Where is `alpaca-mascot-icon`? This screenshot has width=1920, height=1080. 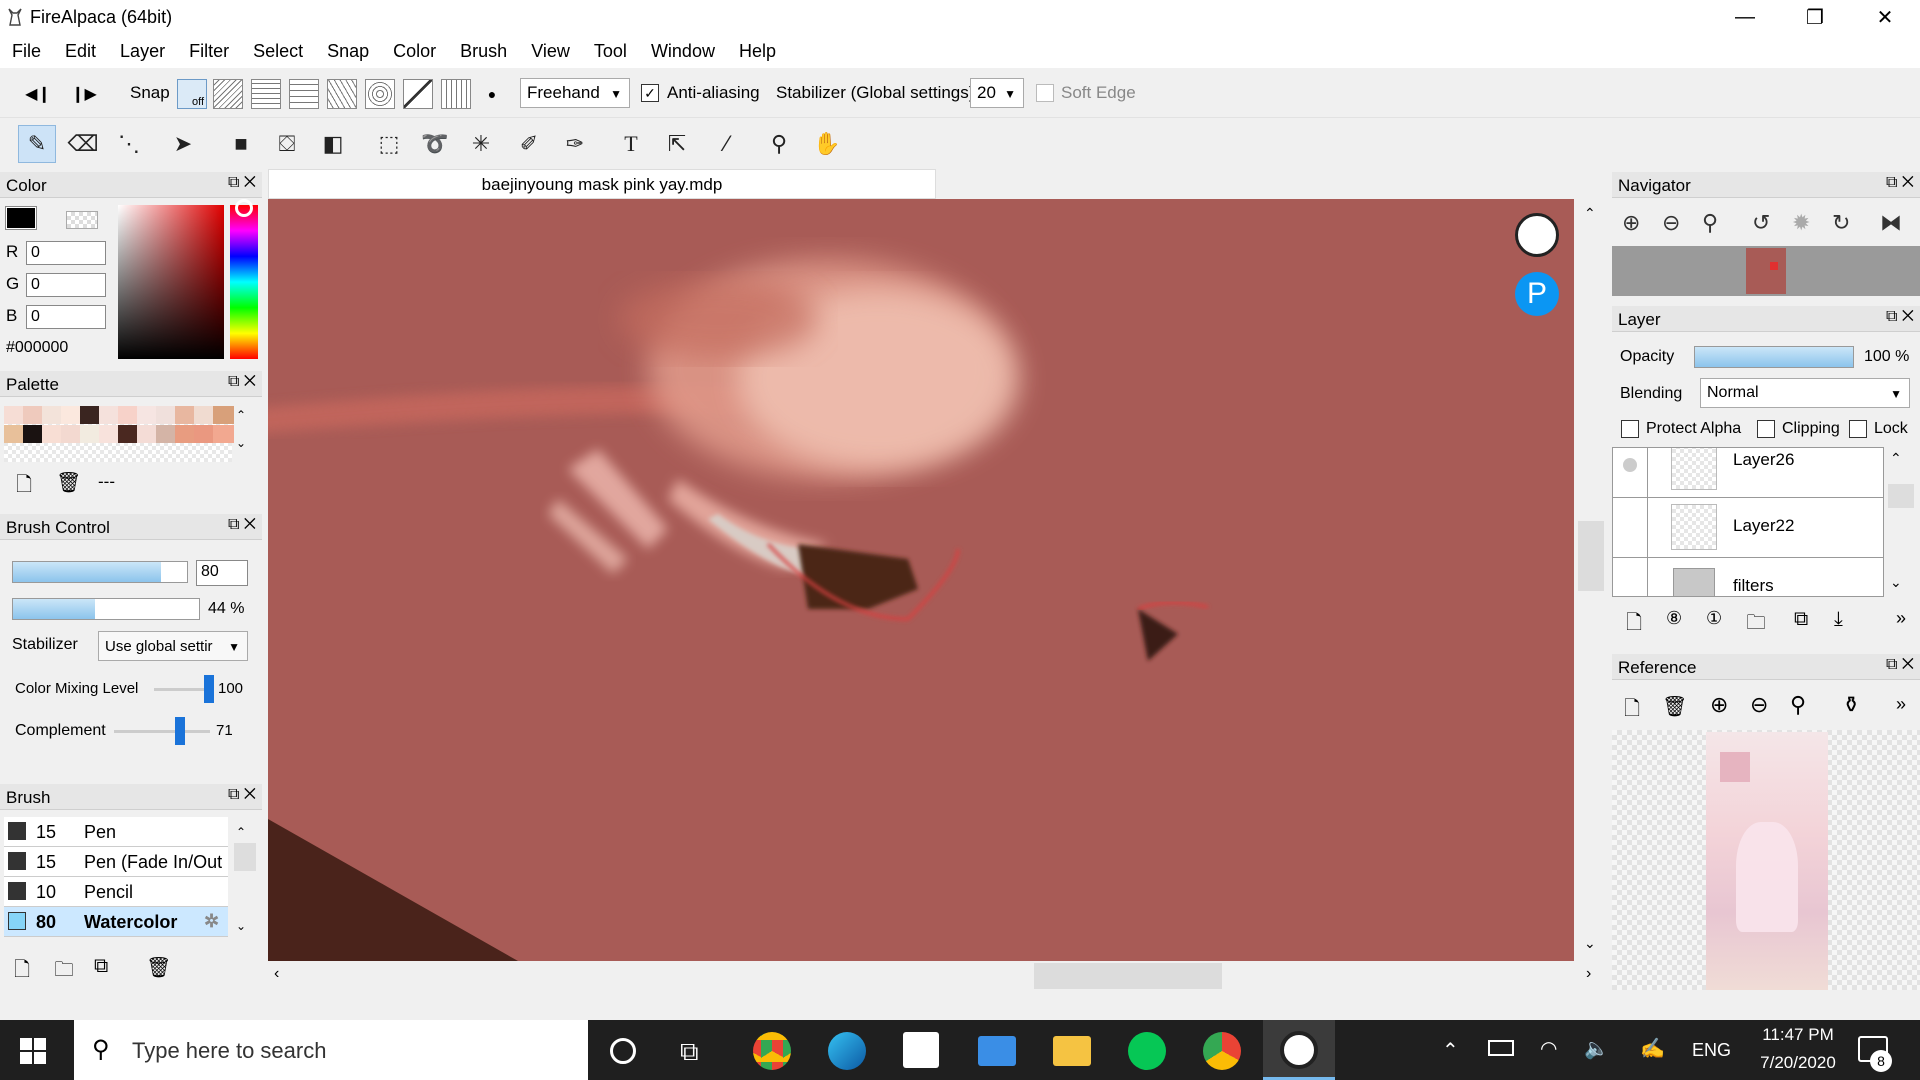
alpaca-mascot-icon is located at coordinates (1537, 235).